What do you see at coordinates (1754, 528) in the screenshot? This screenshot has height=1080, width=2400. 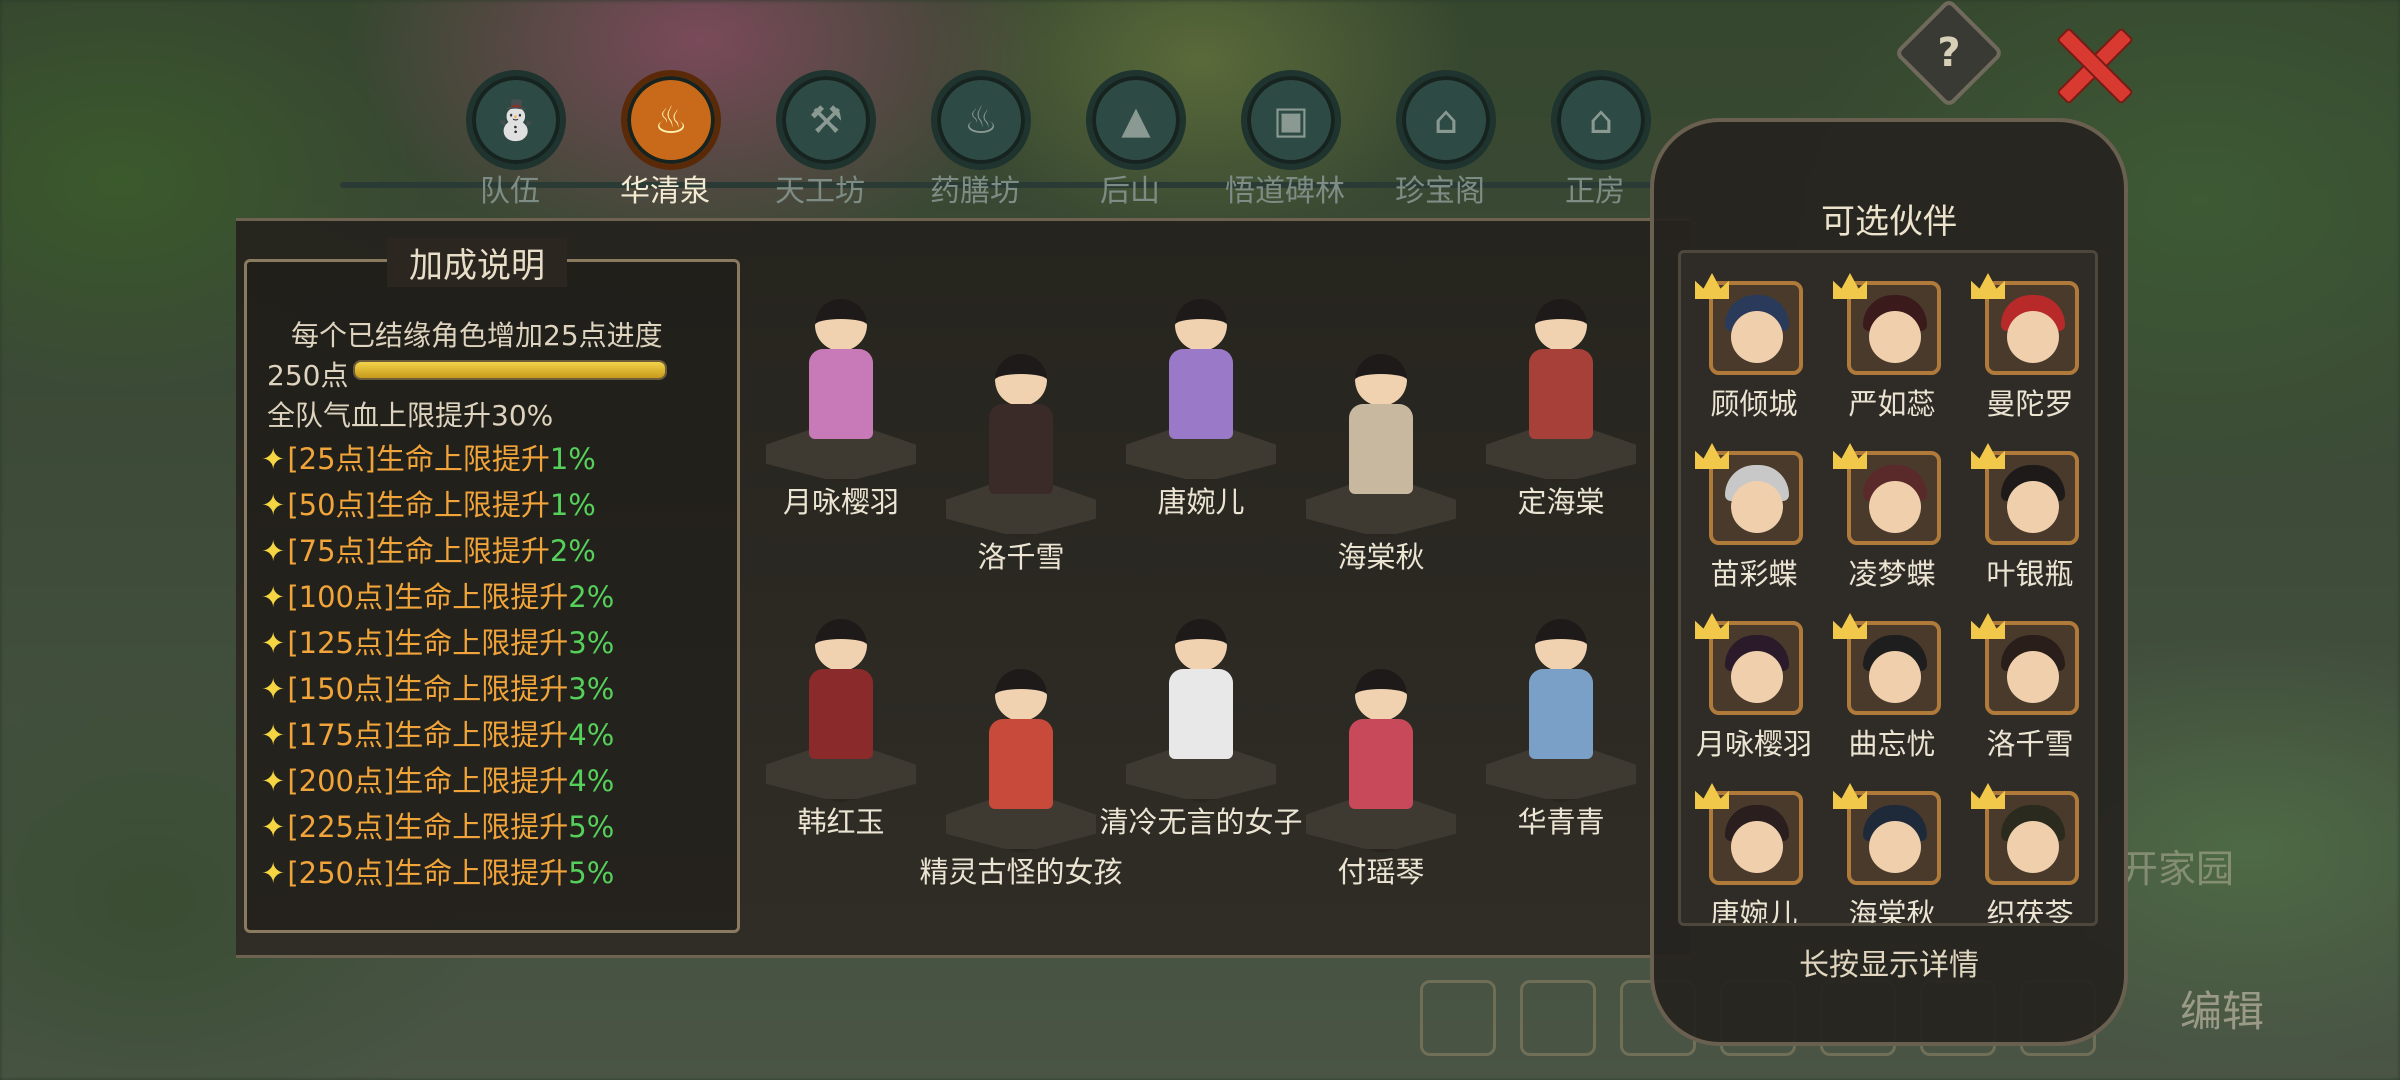 I see `companion-item: 苗彩蝶` at bounding box center [1754, 528].